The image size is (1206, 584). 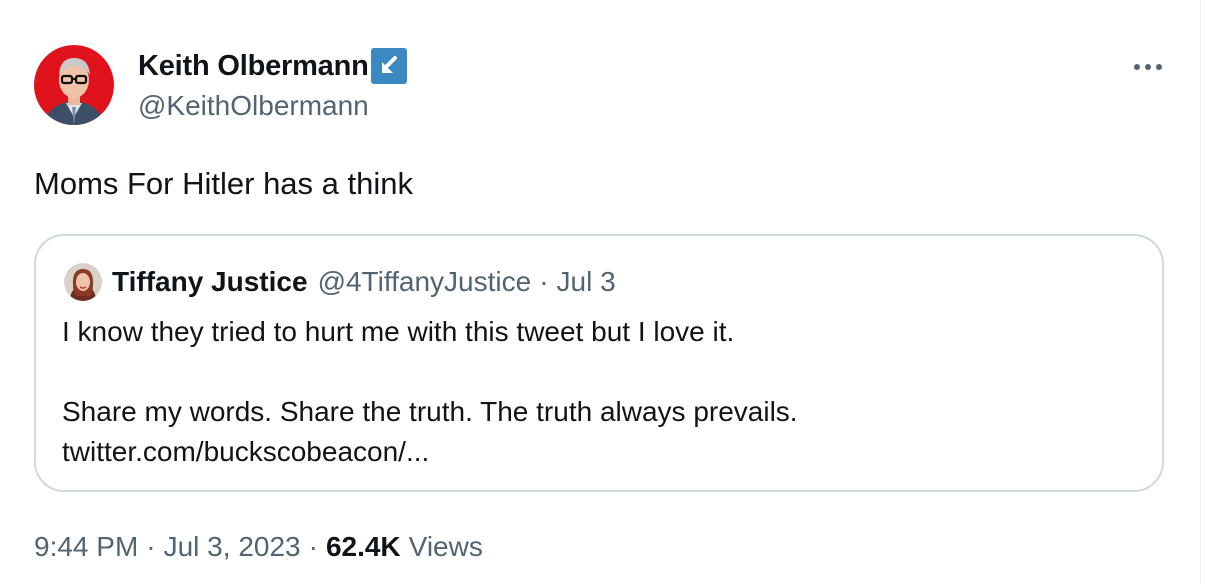 What do you see at coordinates (425, 282) in the screenshot?
I see `quoted-author-handle: @4TiffanyJustice` at bounding box center [425, 282].